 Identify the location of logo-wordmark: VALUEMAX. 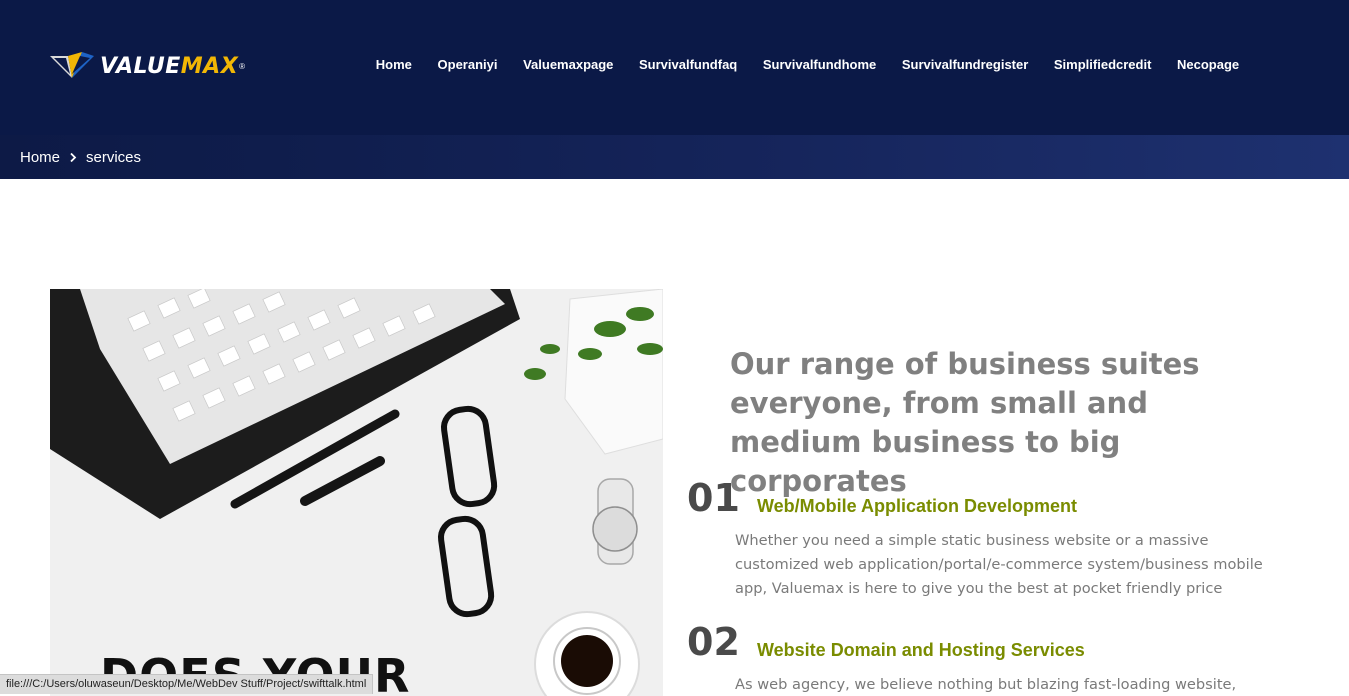
(169, 66).